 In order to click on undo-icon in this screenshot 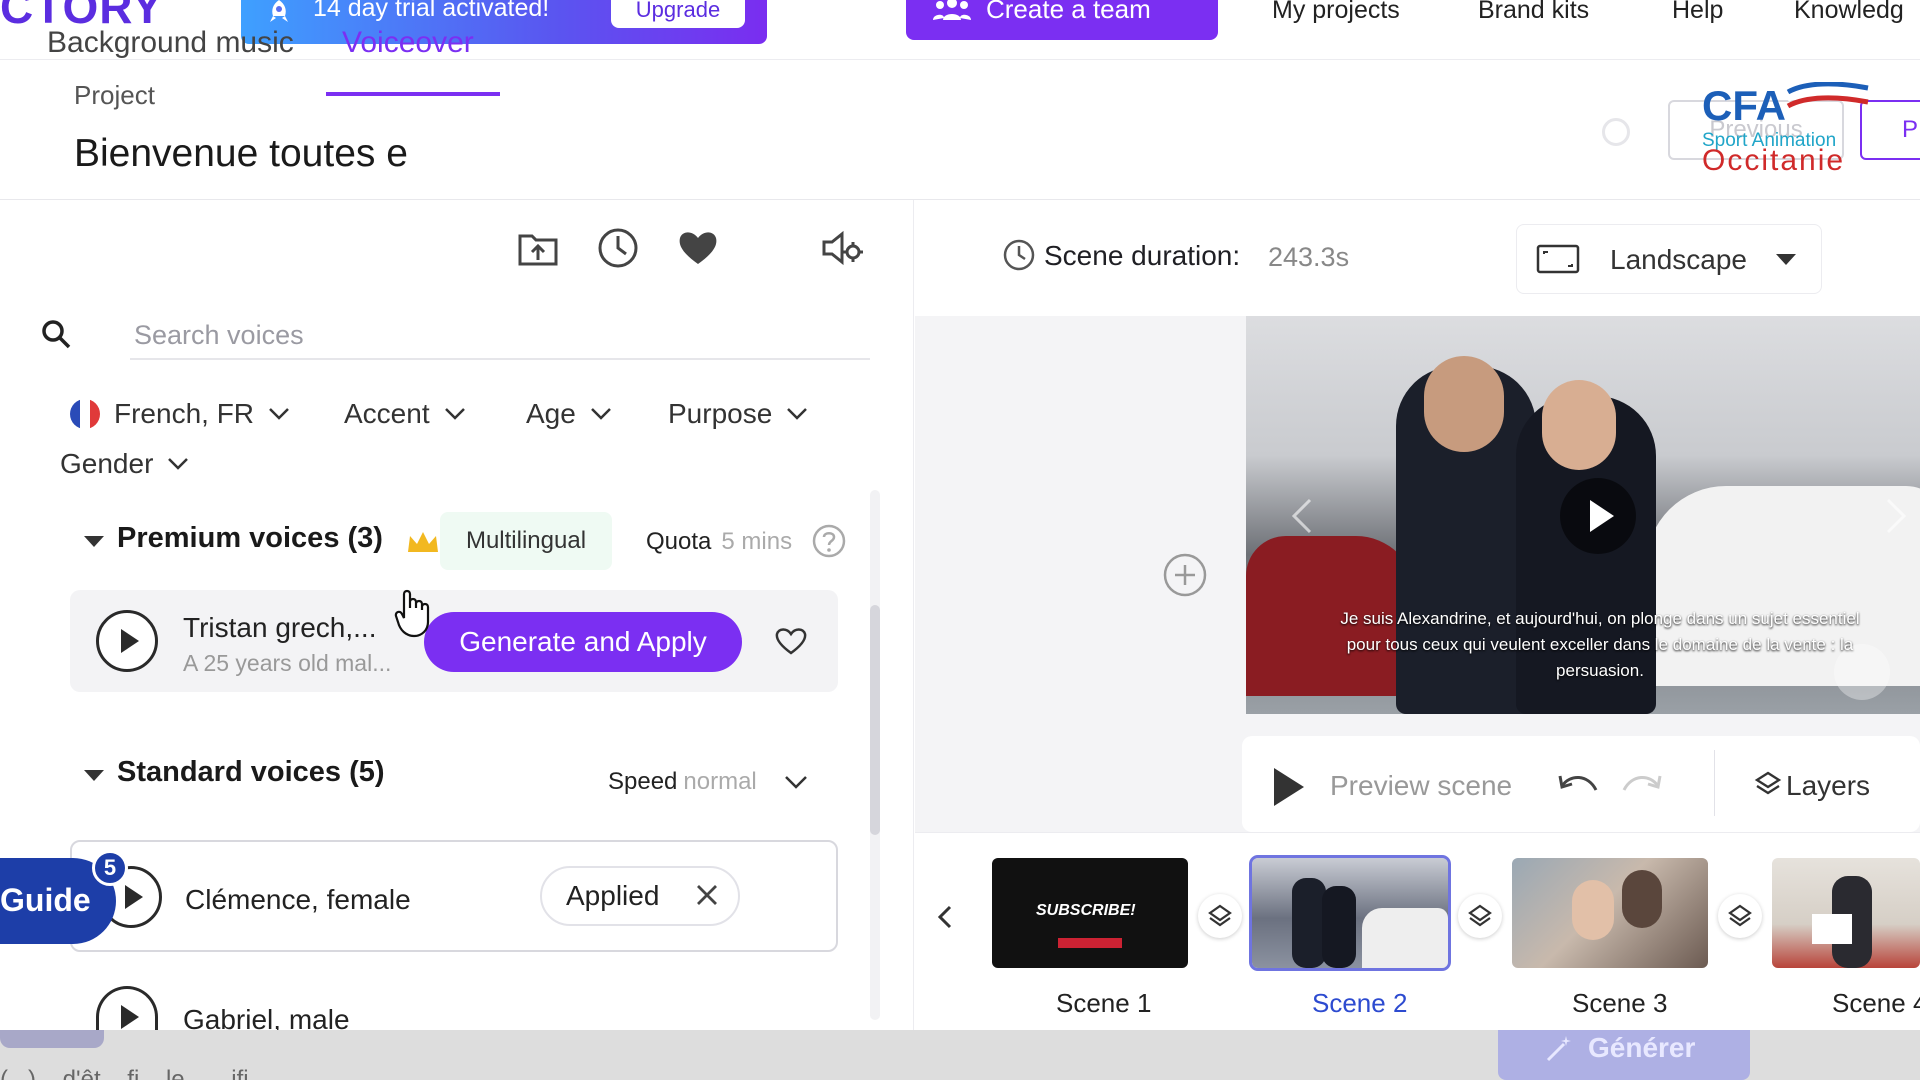, I will do `click(1578, 786)`.